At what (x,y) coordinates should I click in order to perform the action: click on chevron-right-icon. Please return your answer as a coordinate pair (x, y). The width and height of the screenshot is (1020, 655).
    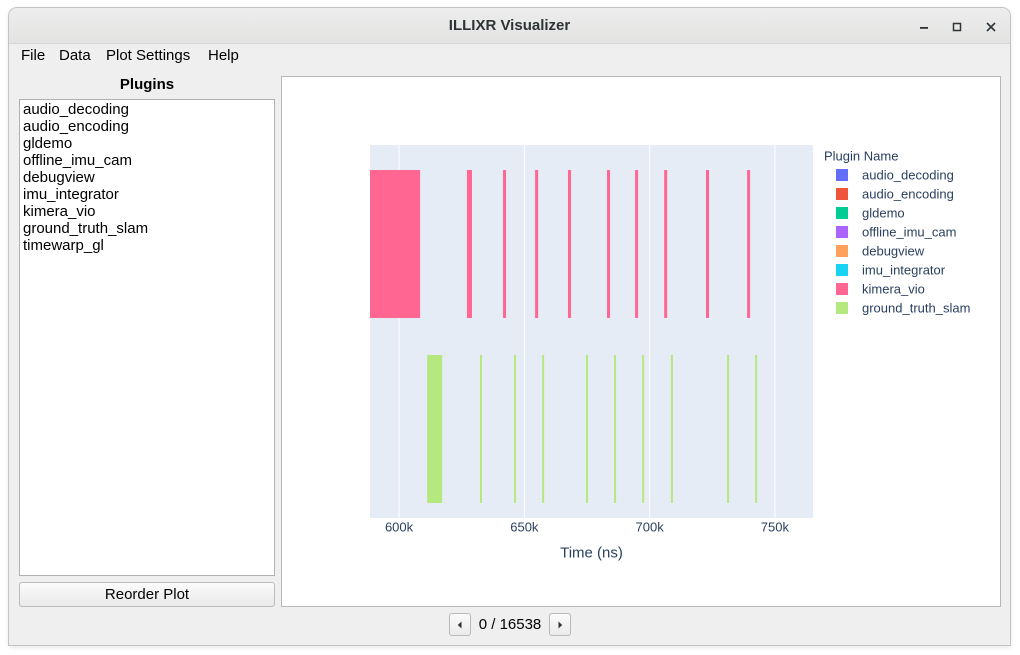
    Looking at the image, I should click on (560, 624).